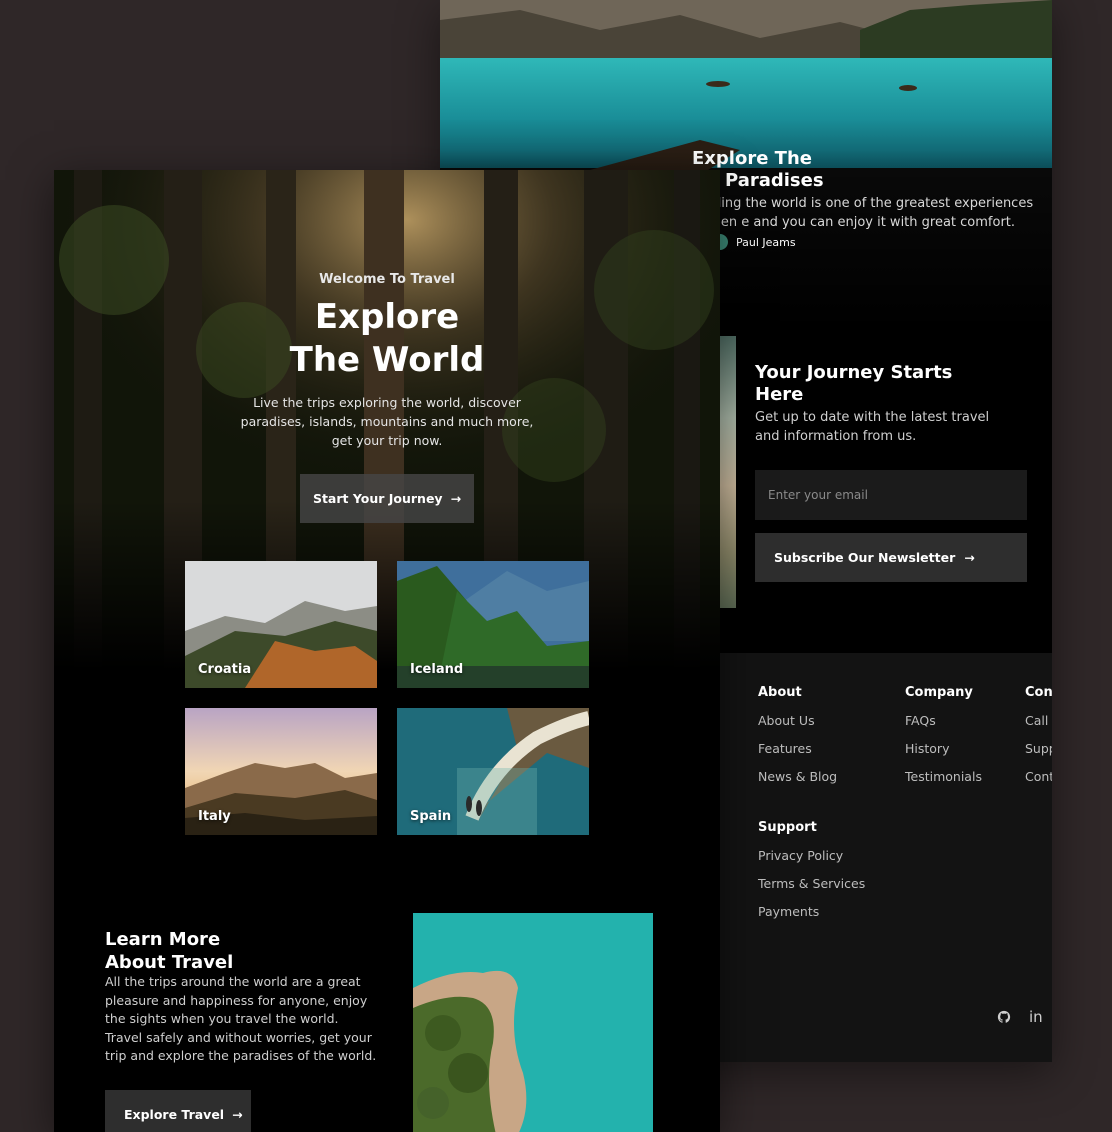 This screenshot has width=1112, height=1132. I want to click on explore-travel-button: Explore Travel →, so click(178, 1111).